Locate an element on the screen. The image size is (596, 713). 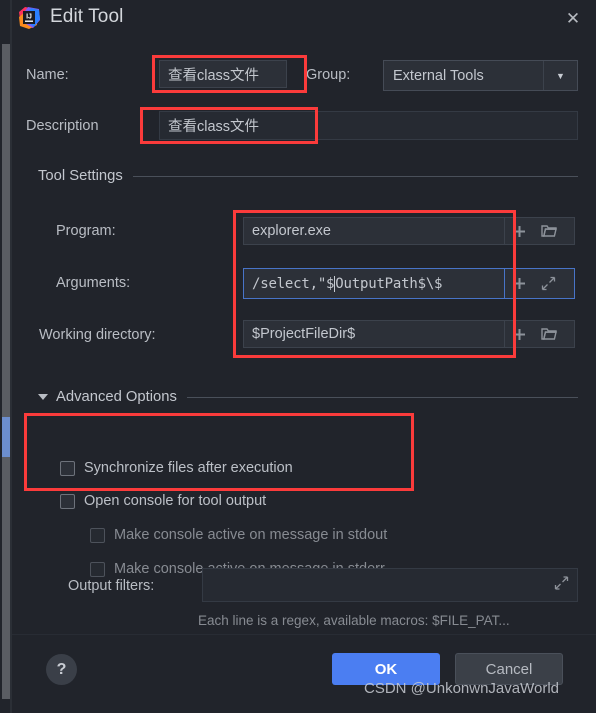
arguments-input: /select,"$ OutputPath$\$ is located at coordinates (374, 283).